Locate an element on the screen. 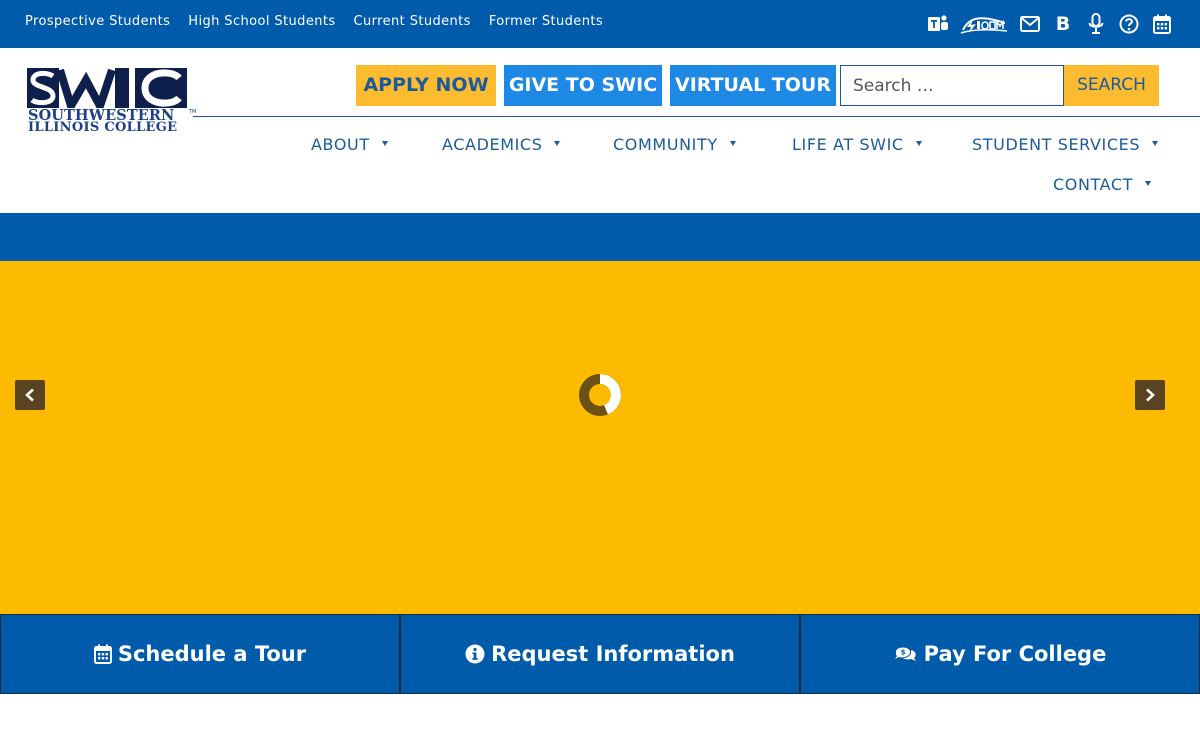  podcast-icon is located at coordinates (1096, 24).